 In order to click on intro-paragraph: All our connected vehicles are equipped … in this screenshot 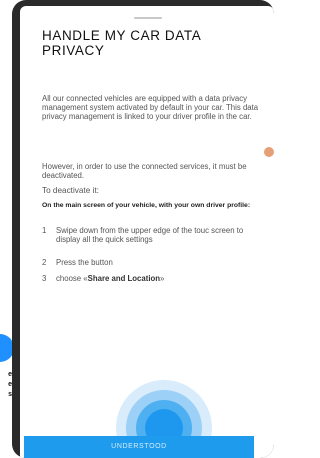, I will do `click(150, 108)`.